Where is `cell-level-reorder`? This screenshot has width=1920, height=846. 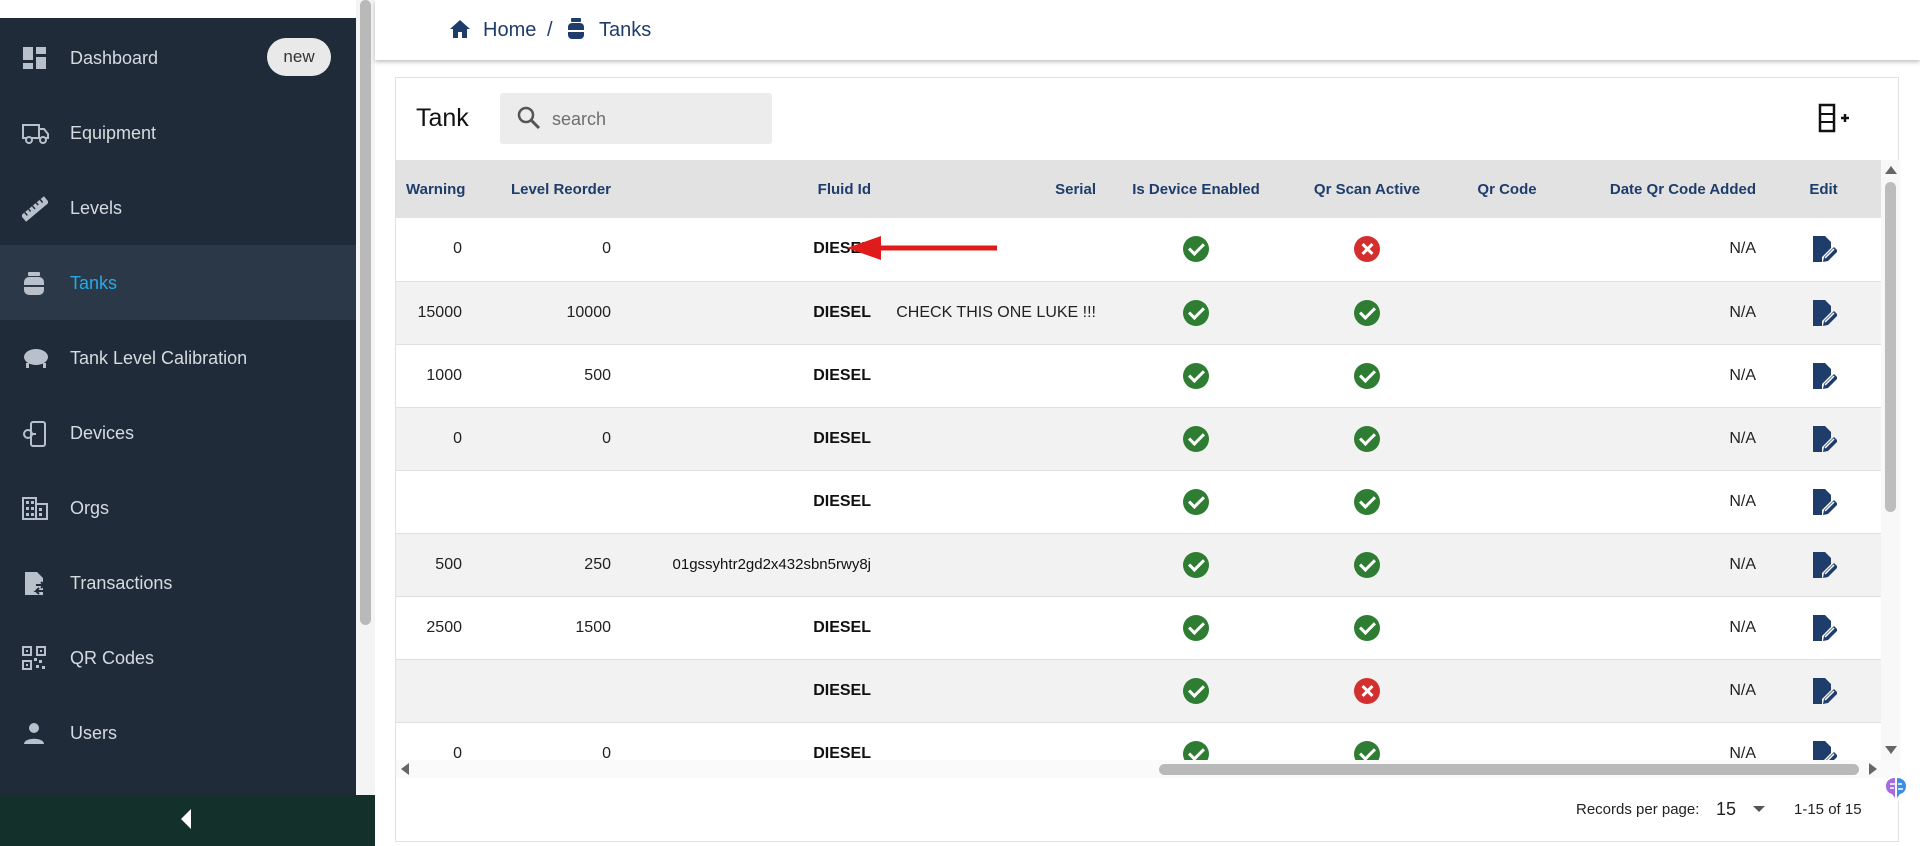
cell-level-reorder is located at coordinates (543, 690).